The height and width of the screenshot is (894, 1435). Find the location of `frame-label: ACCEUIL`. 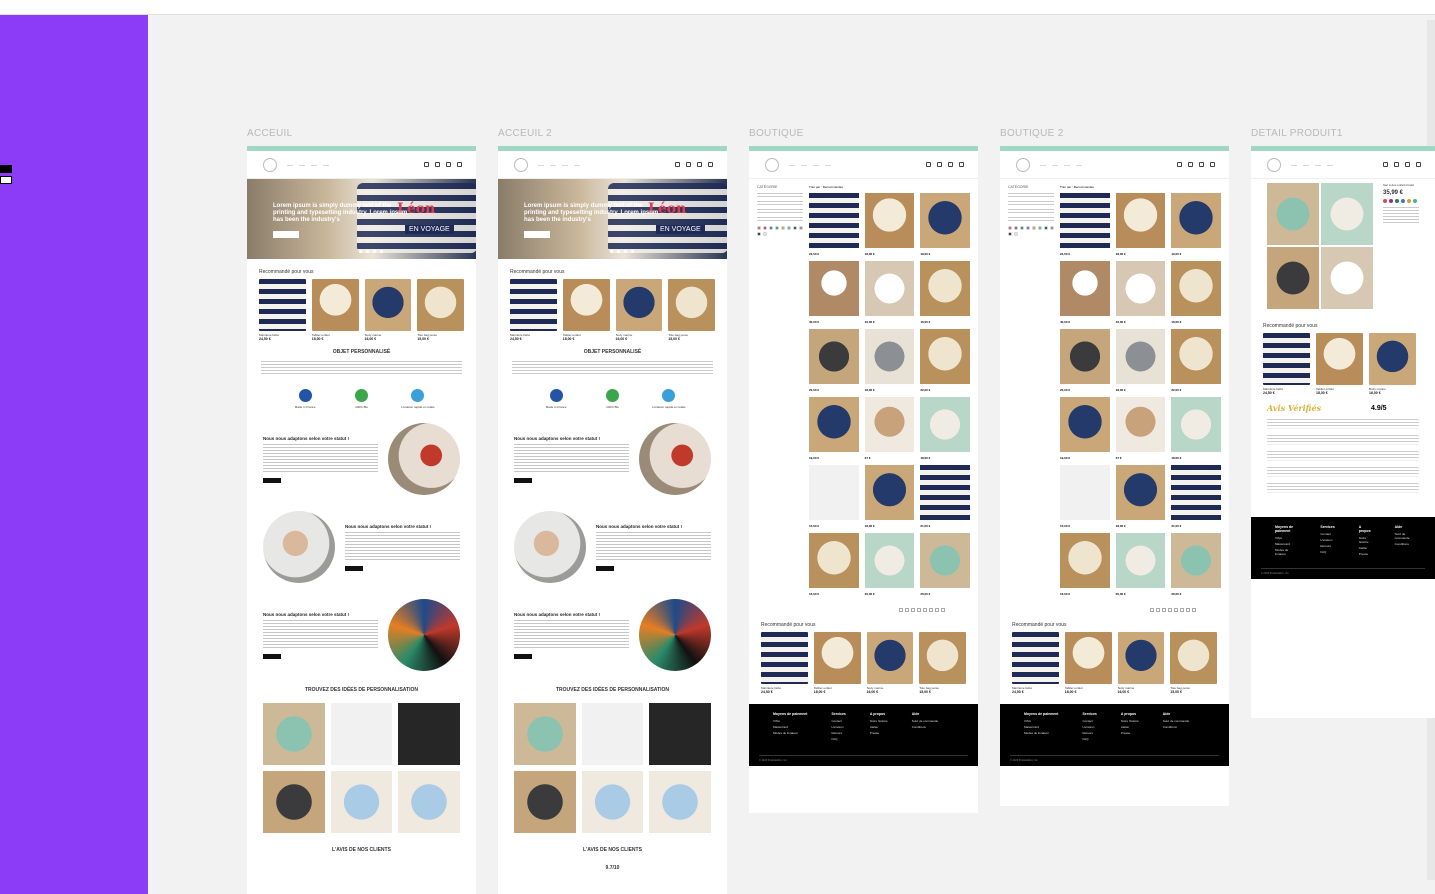

frame-label: ACCEUIL is located at coordinates (269, 133).